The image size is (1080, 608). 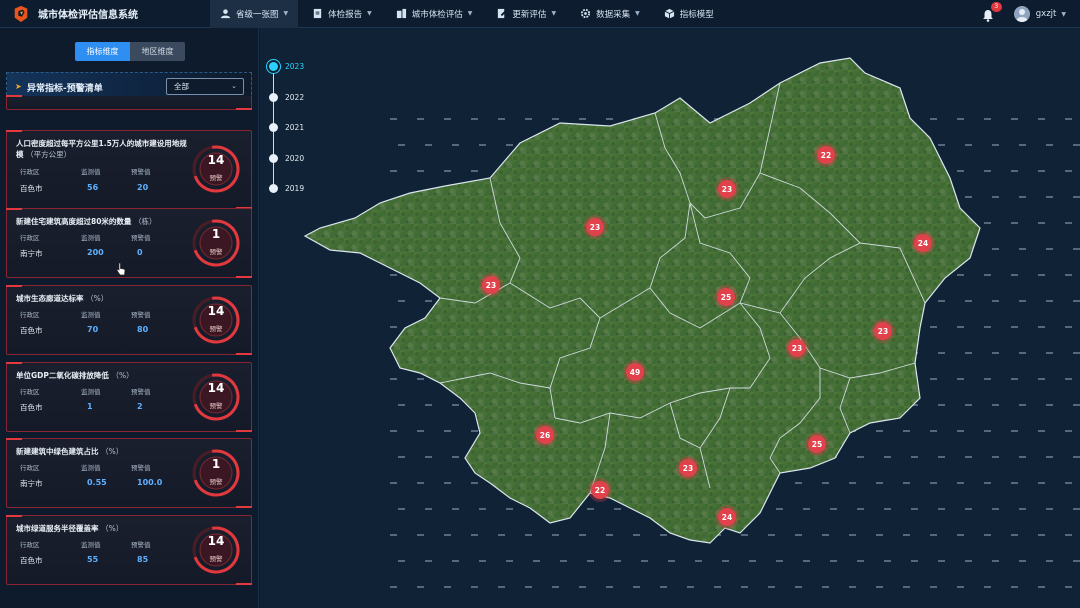 What do you see at coordinates (273, 188) in the screenshot?
I see `timeline-dot` at bounding box center [273, 188].